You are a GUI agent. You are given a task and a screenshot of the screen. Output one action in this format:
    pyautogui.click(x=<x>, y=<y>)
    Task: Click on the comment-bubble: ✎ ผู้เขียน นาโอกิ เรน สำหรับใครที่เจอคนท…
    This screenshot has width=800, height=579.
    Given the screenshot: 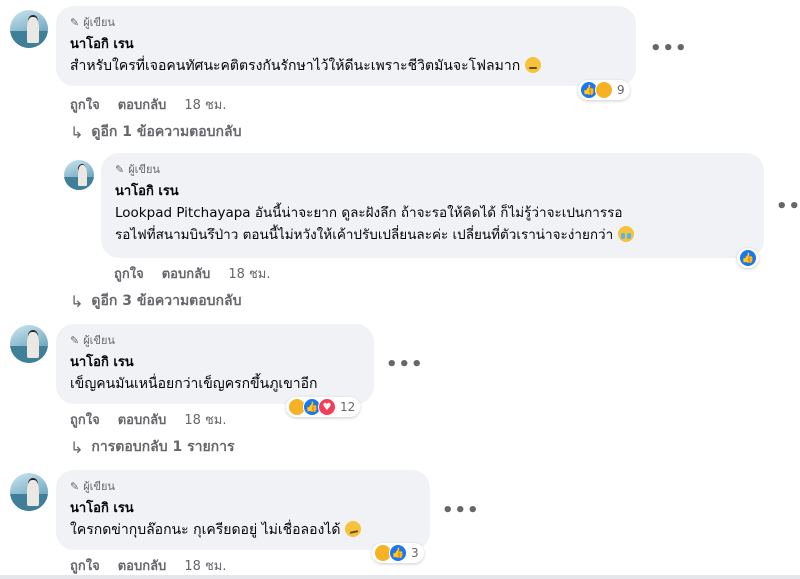 What is the action you would take?
    pyautogui.click(x=346, y=46)
    